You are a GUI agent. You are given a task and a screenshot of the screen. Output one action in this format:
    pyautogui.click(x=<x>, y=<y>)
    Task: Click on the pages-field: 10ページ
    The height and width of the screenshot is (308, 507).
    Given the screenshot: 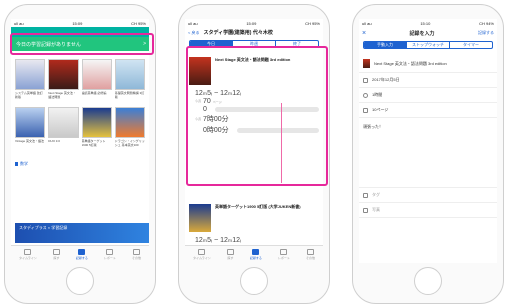 What is the action you would take?
    pyautogui.click(x=428, y=110)
    